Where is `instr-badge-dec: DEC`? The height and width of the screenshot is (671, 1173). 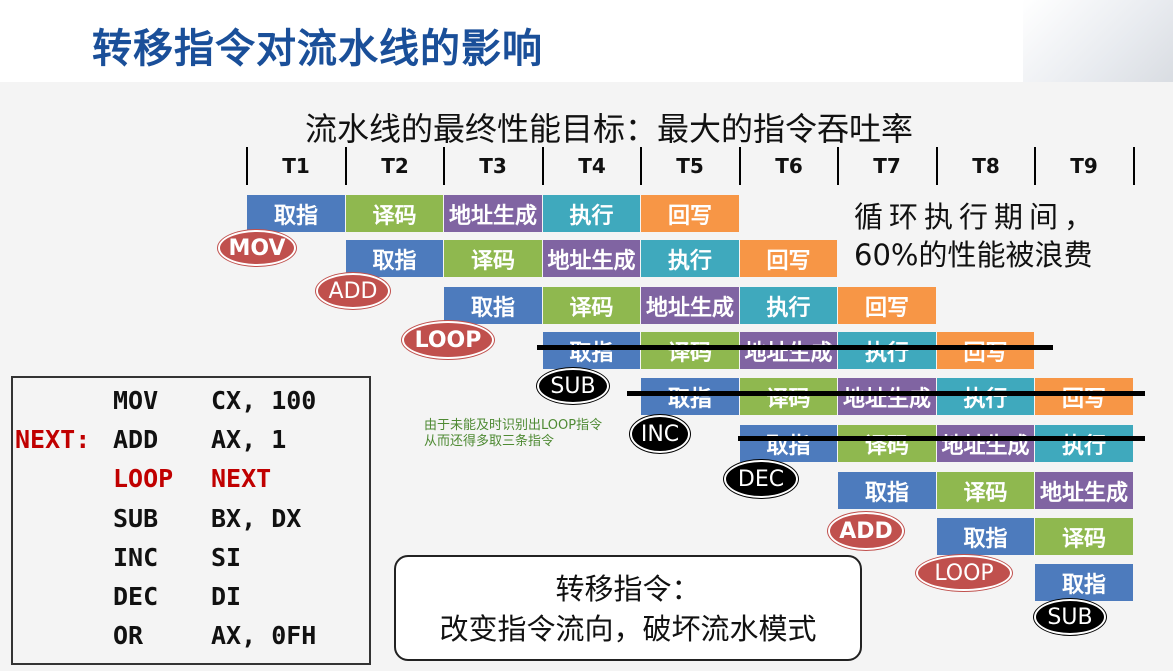 instr-badge-dec: DEC is located at coordinates (761, 479).